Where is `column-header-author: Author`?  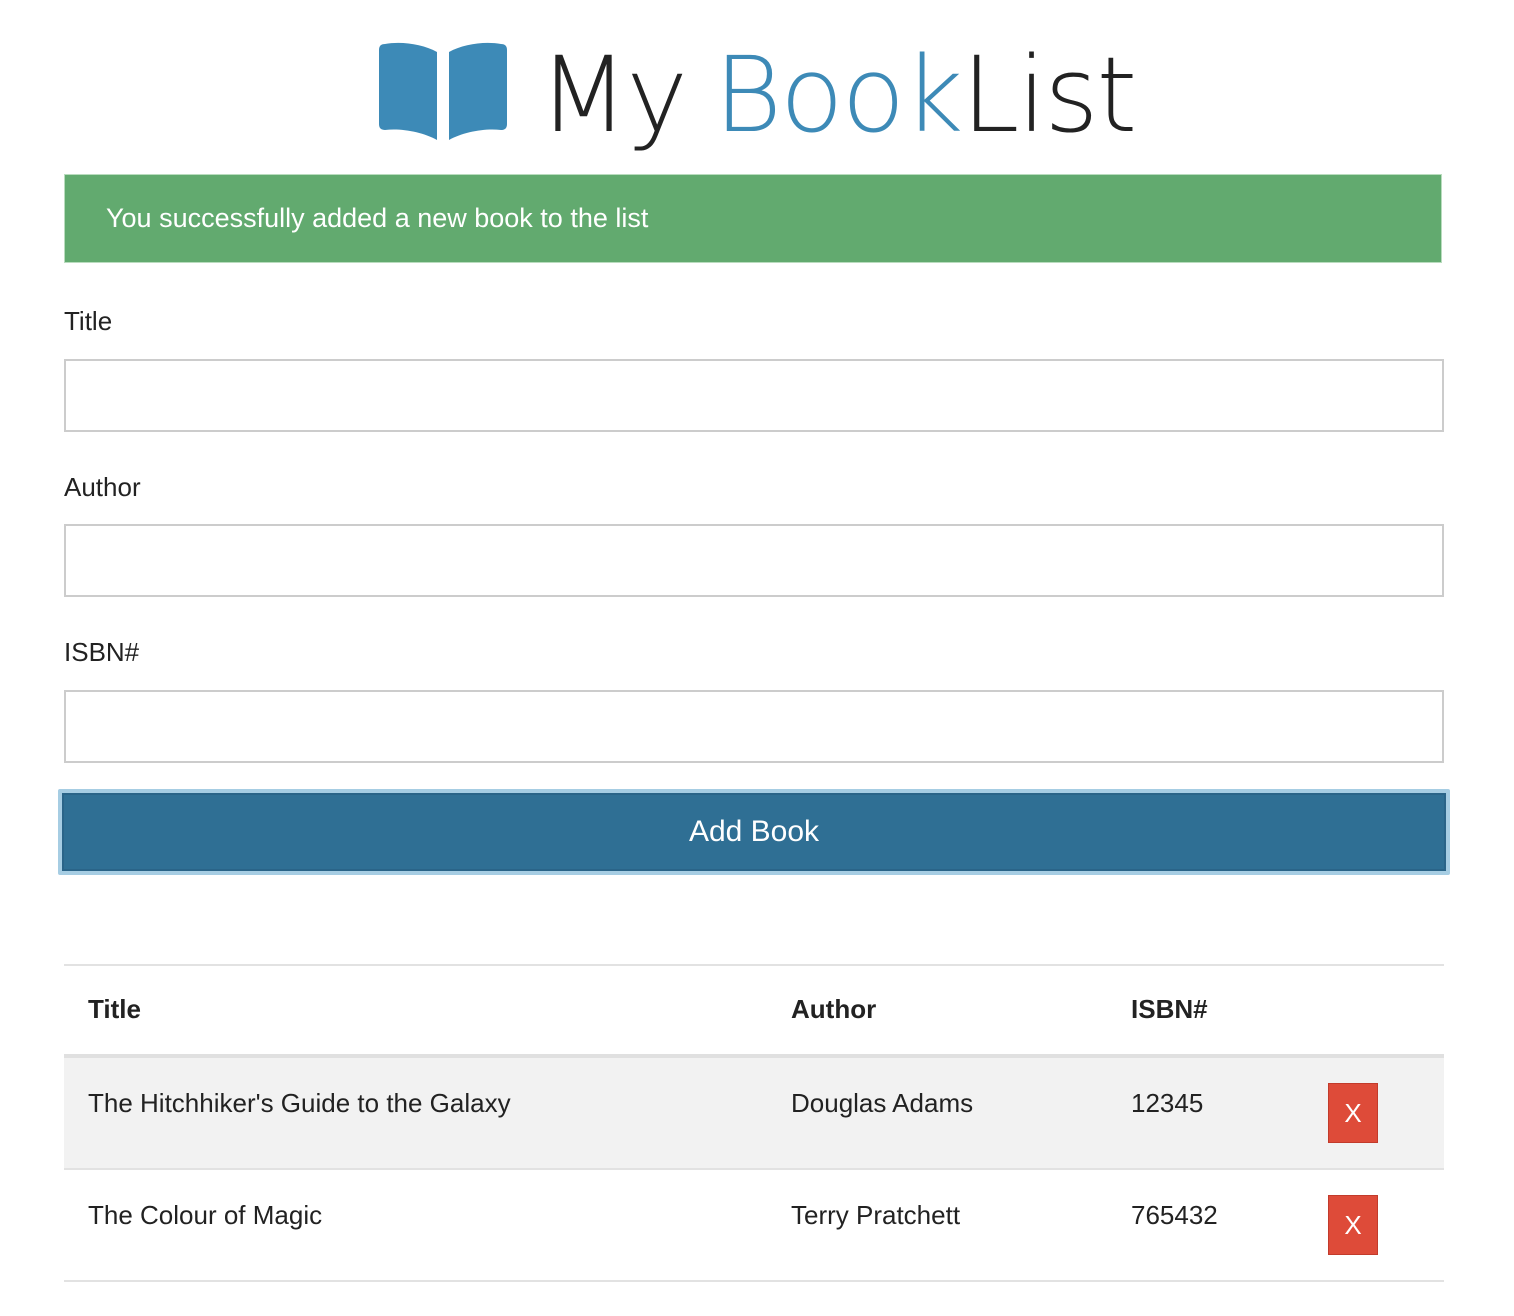 column-header-author: Author is located at coordinates (834, 1009).